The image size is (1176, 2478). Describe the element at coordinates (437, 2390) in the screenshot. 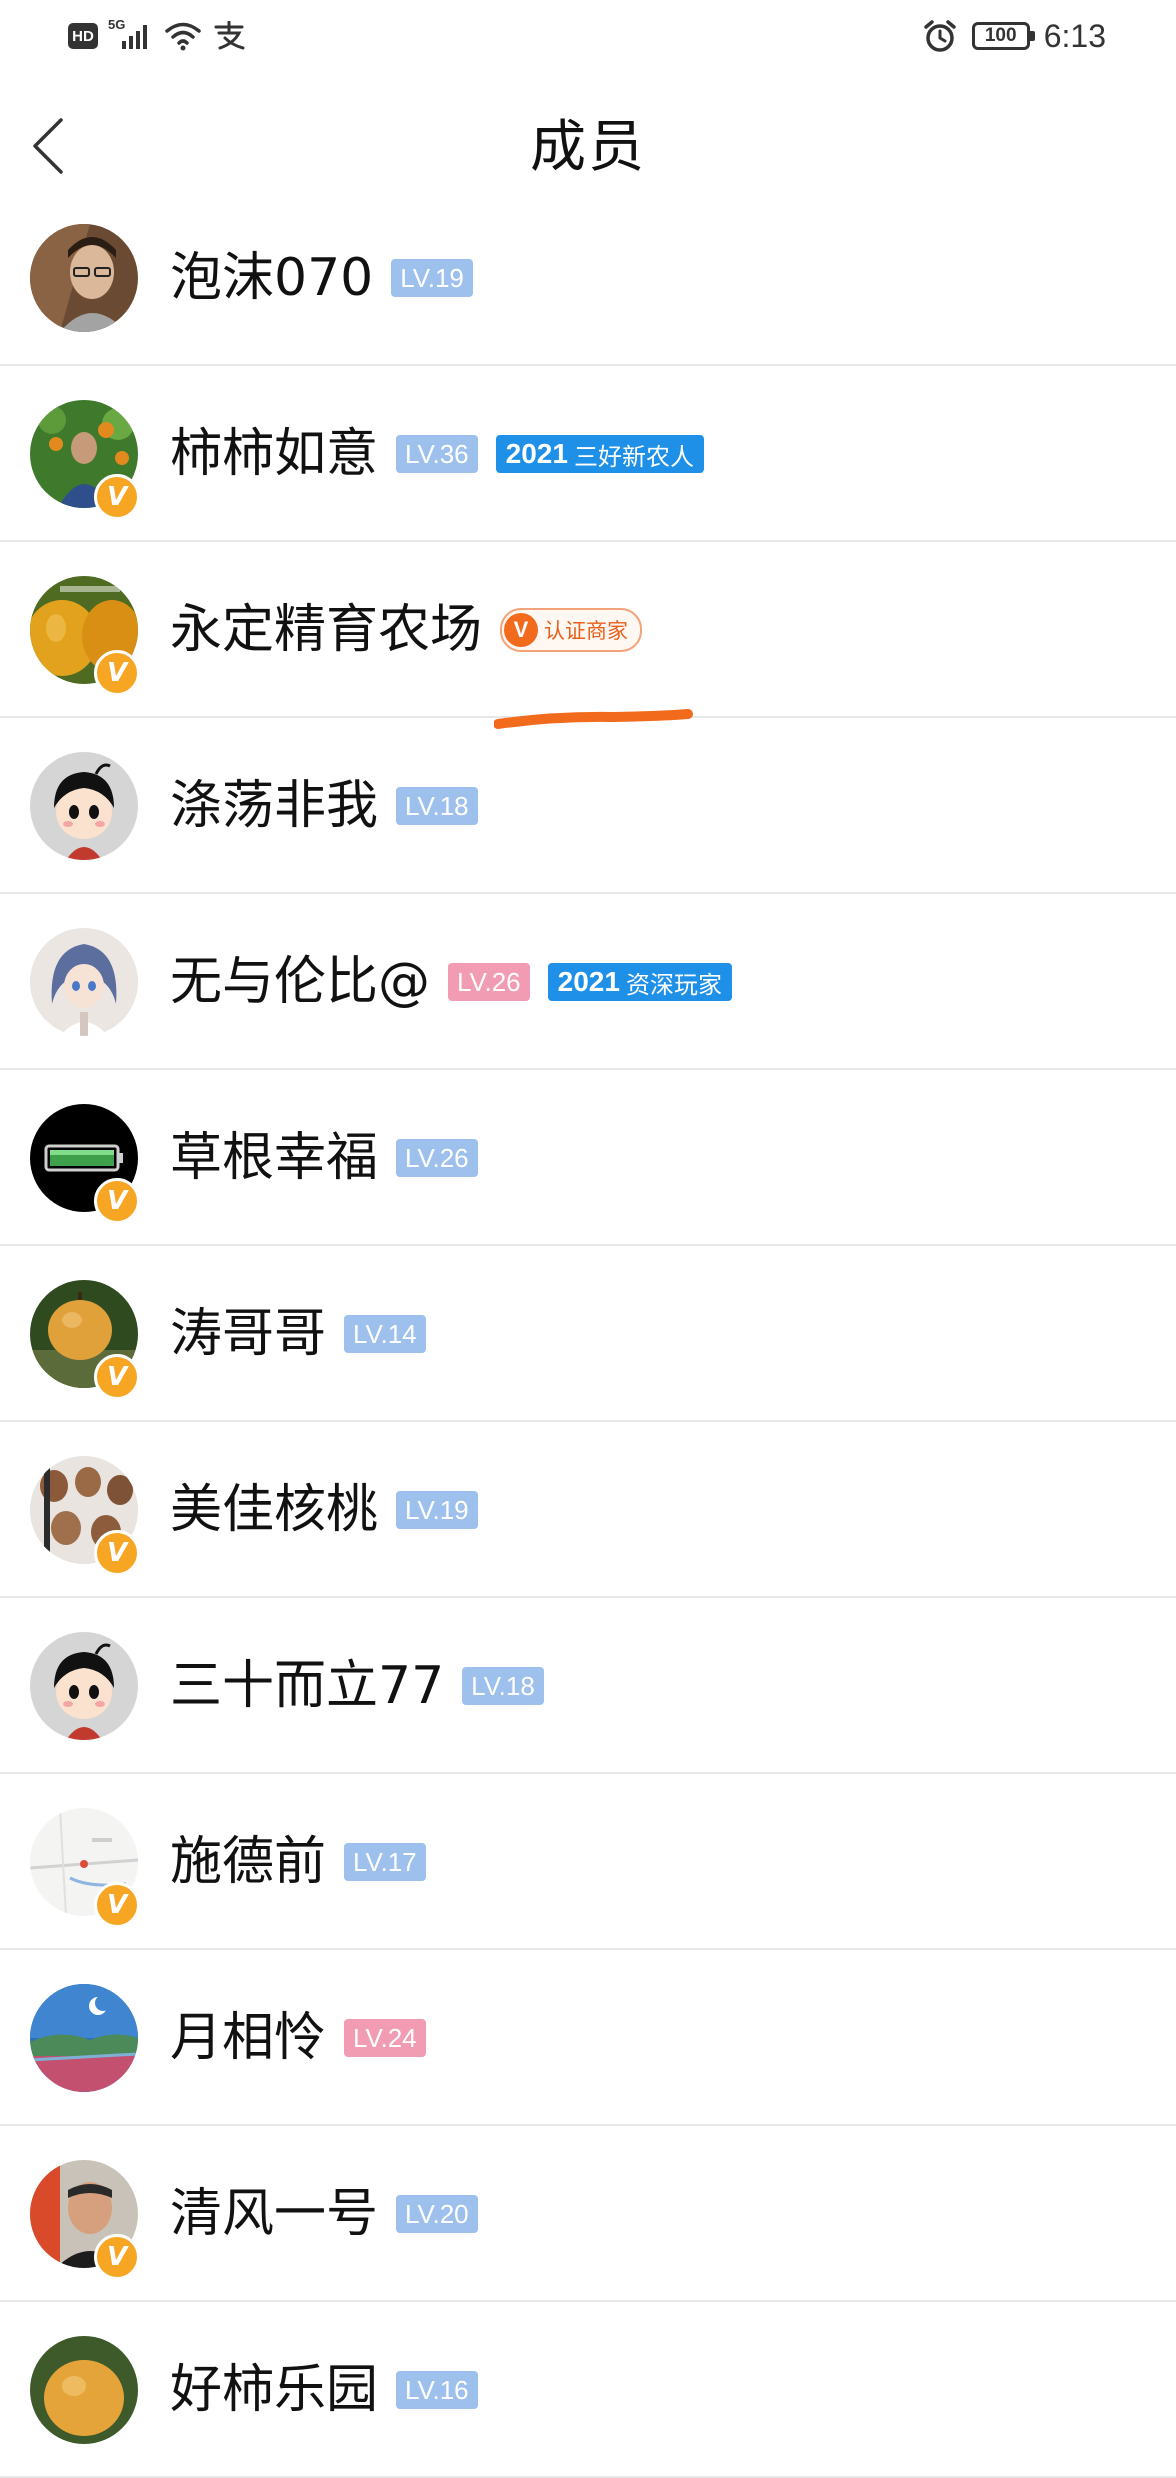

I see `level-badge: LV.16` at that location.